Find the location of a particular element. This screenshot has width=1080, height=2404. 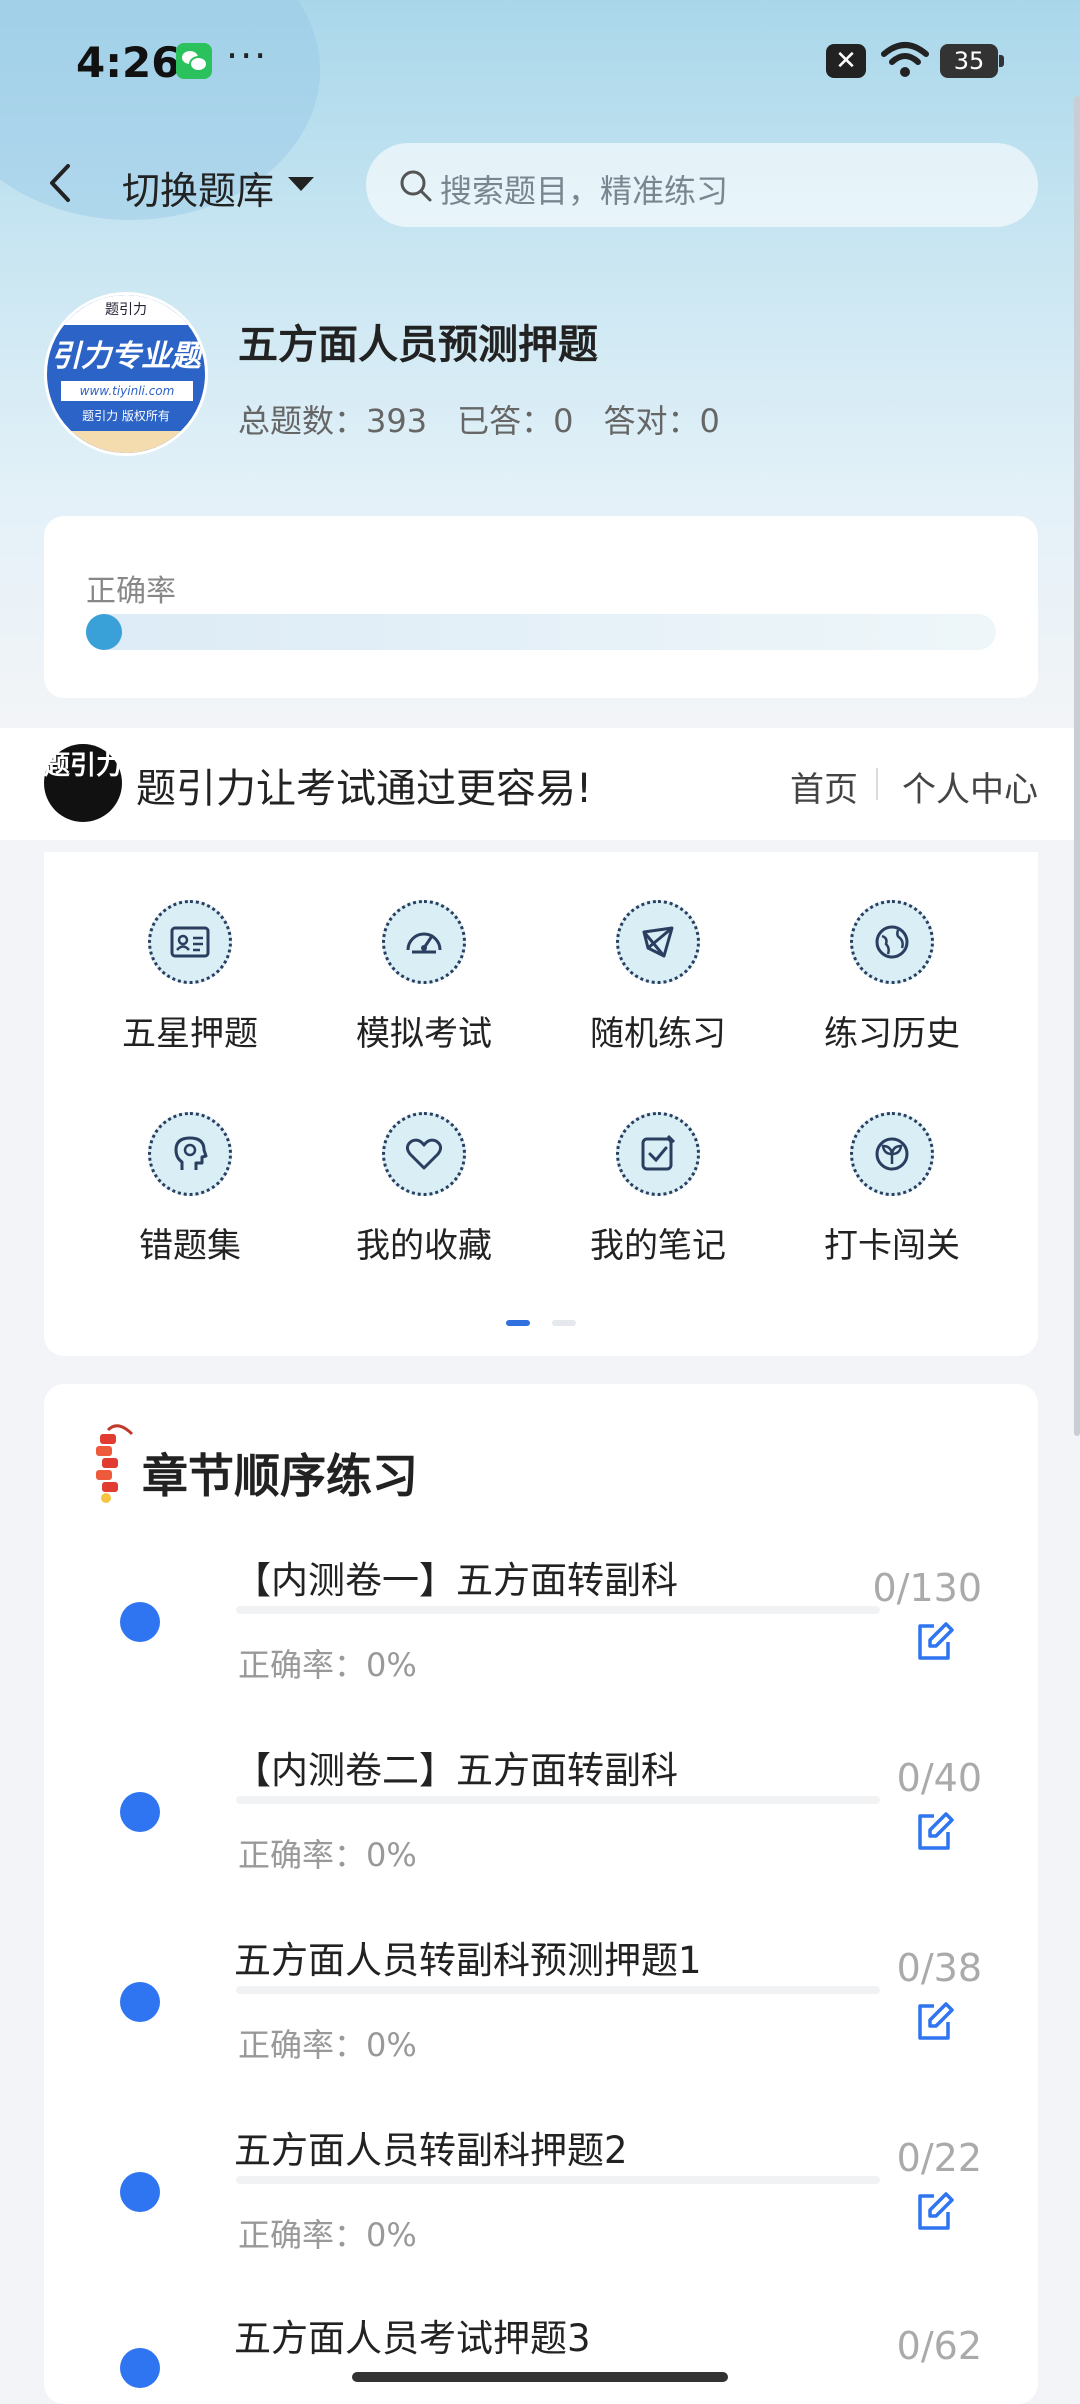

grid-item-notes: 我的笔记 is located at coordinates (658, 1189).